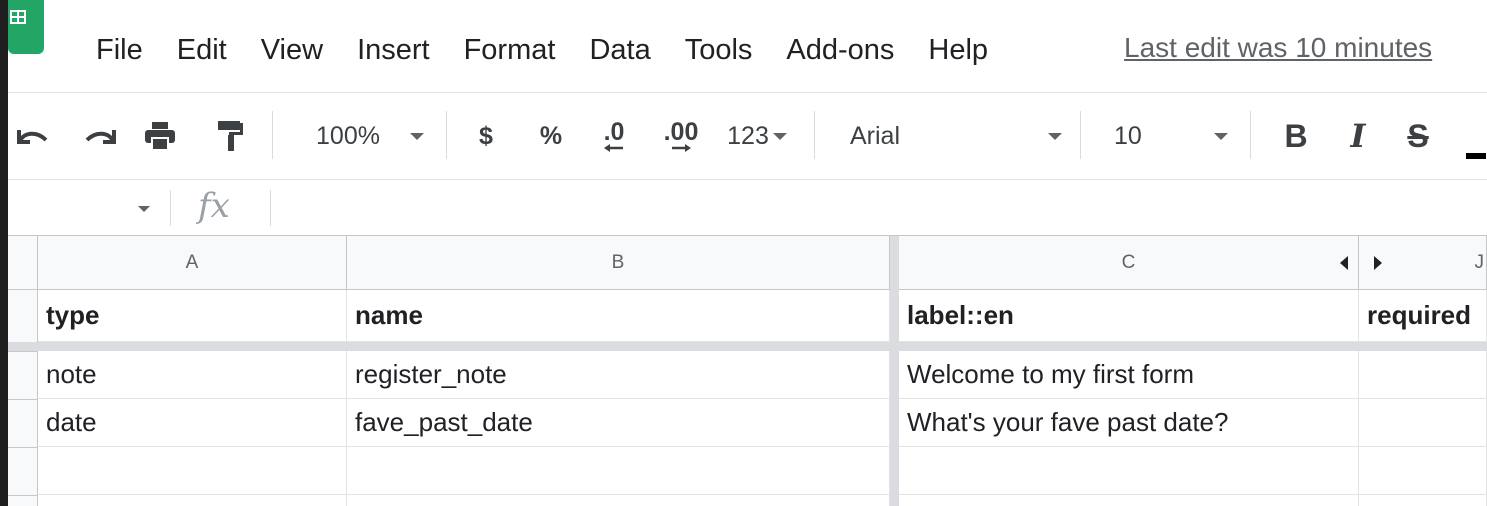  Describe the element at coordinates (958, 50) in the screenshot. I see `menu-help: Help` at that location.